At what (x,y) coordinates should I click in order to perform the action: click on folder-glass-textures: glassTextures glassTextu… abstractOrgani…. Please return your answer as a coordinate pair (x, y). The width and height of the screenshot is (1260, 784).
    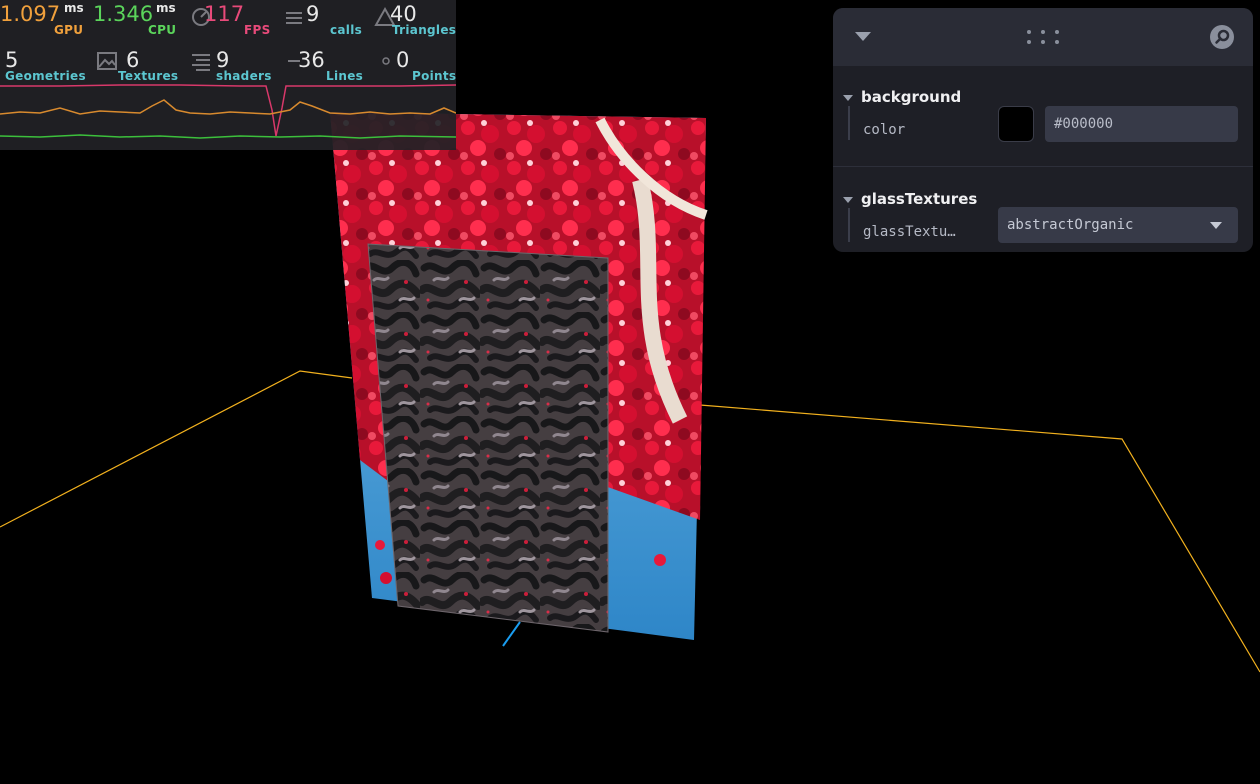
    Looking at the image, I should click on (1043, 210).